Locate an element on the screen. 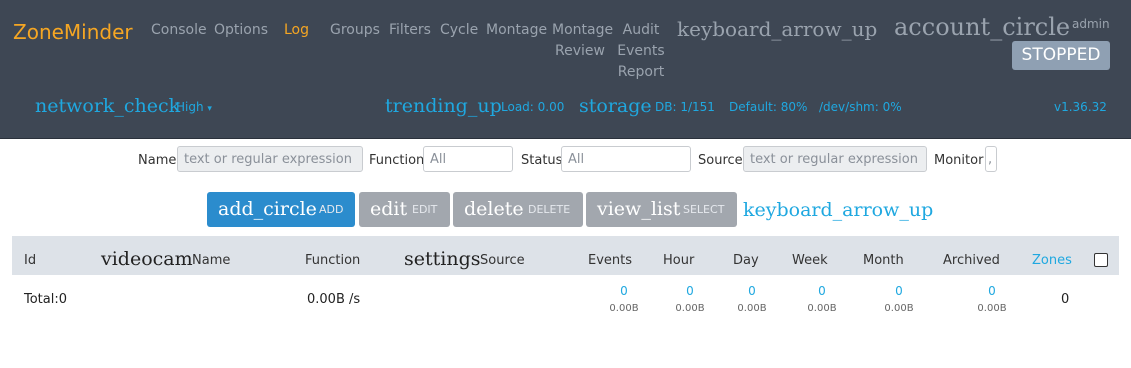 The image size is (1131, 368). shm-value: /dev/shm: 0% is located at coordinates (860, 107).